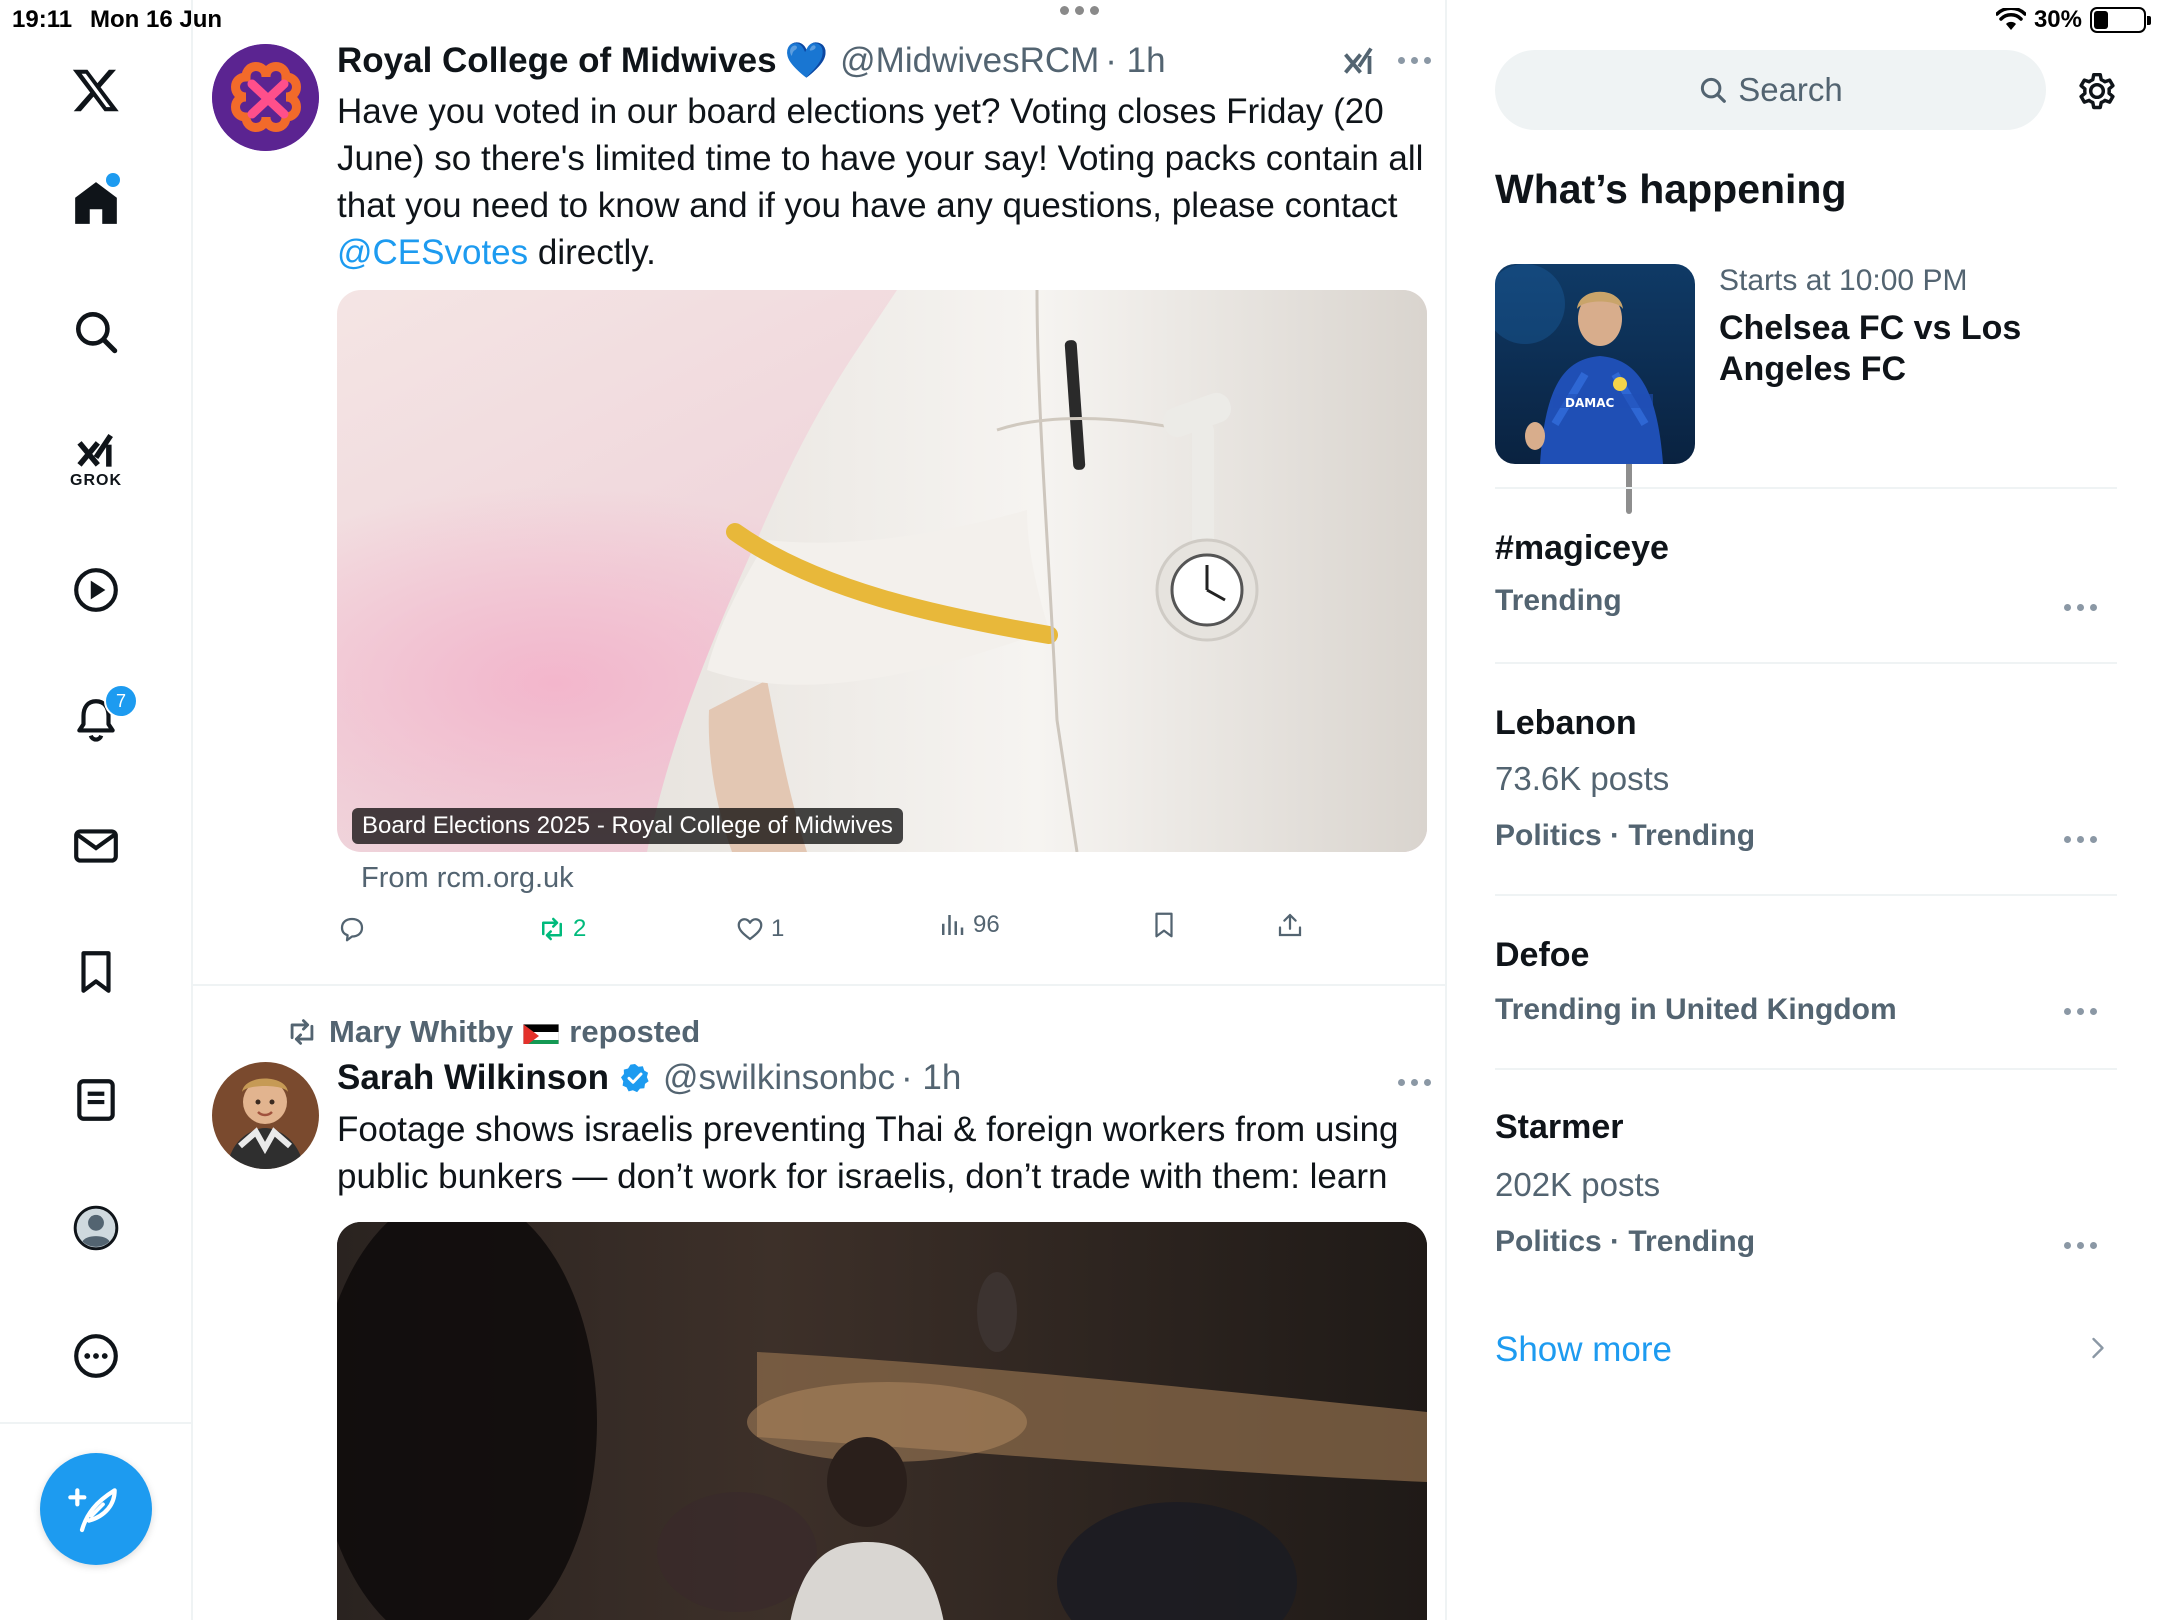  What do you see at coordinates (1566, 723) in the screenshot?
I see `trend-name: Lebanon` at bounding box center [1566, 723].